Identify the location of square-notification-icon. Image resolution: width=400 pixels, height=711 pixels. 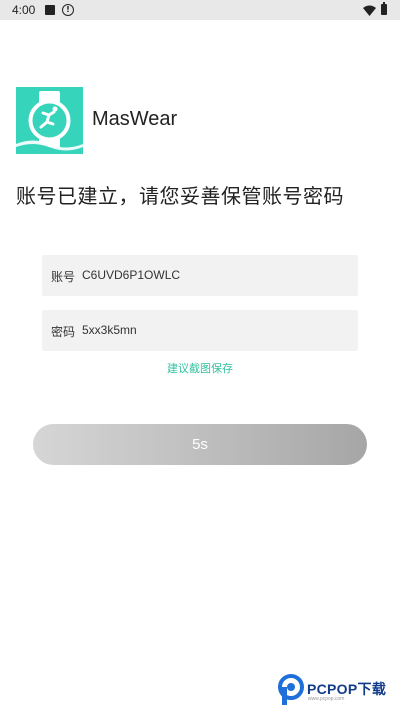
(50, 10).